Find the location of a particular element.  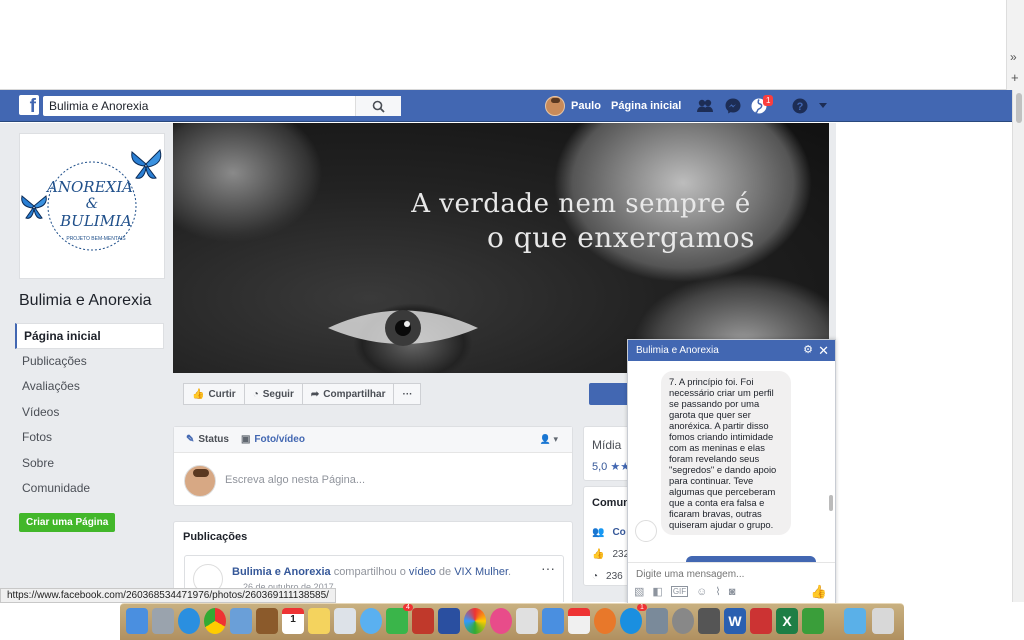

rss-icon: ◔ is located at coordinates (255, 394).